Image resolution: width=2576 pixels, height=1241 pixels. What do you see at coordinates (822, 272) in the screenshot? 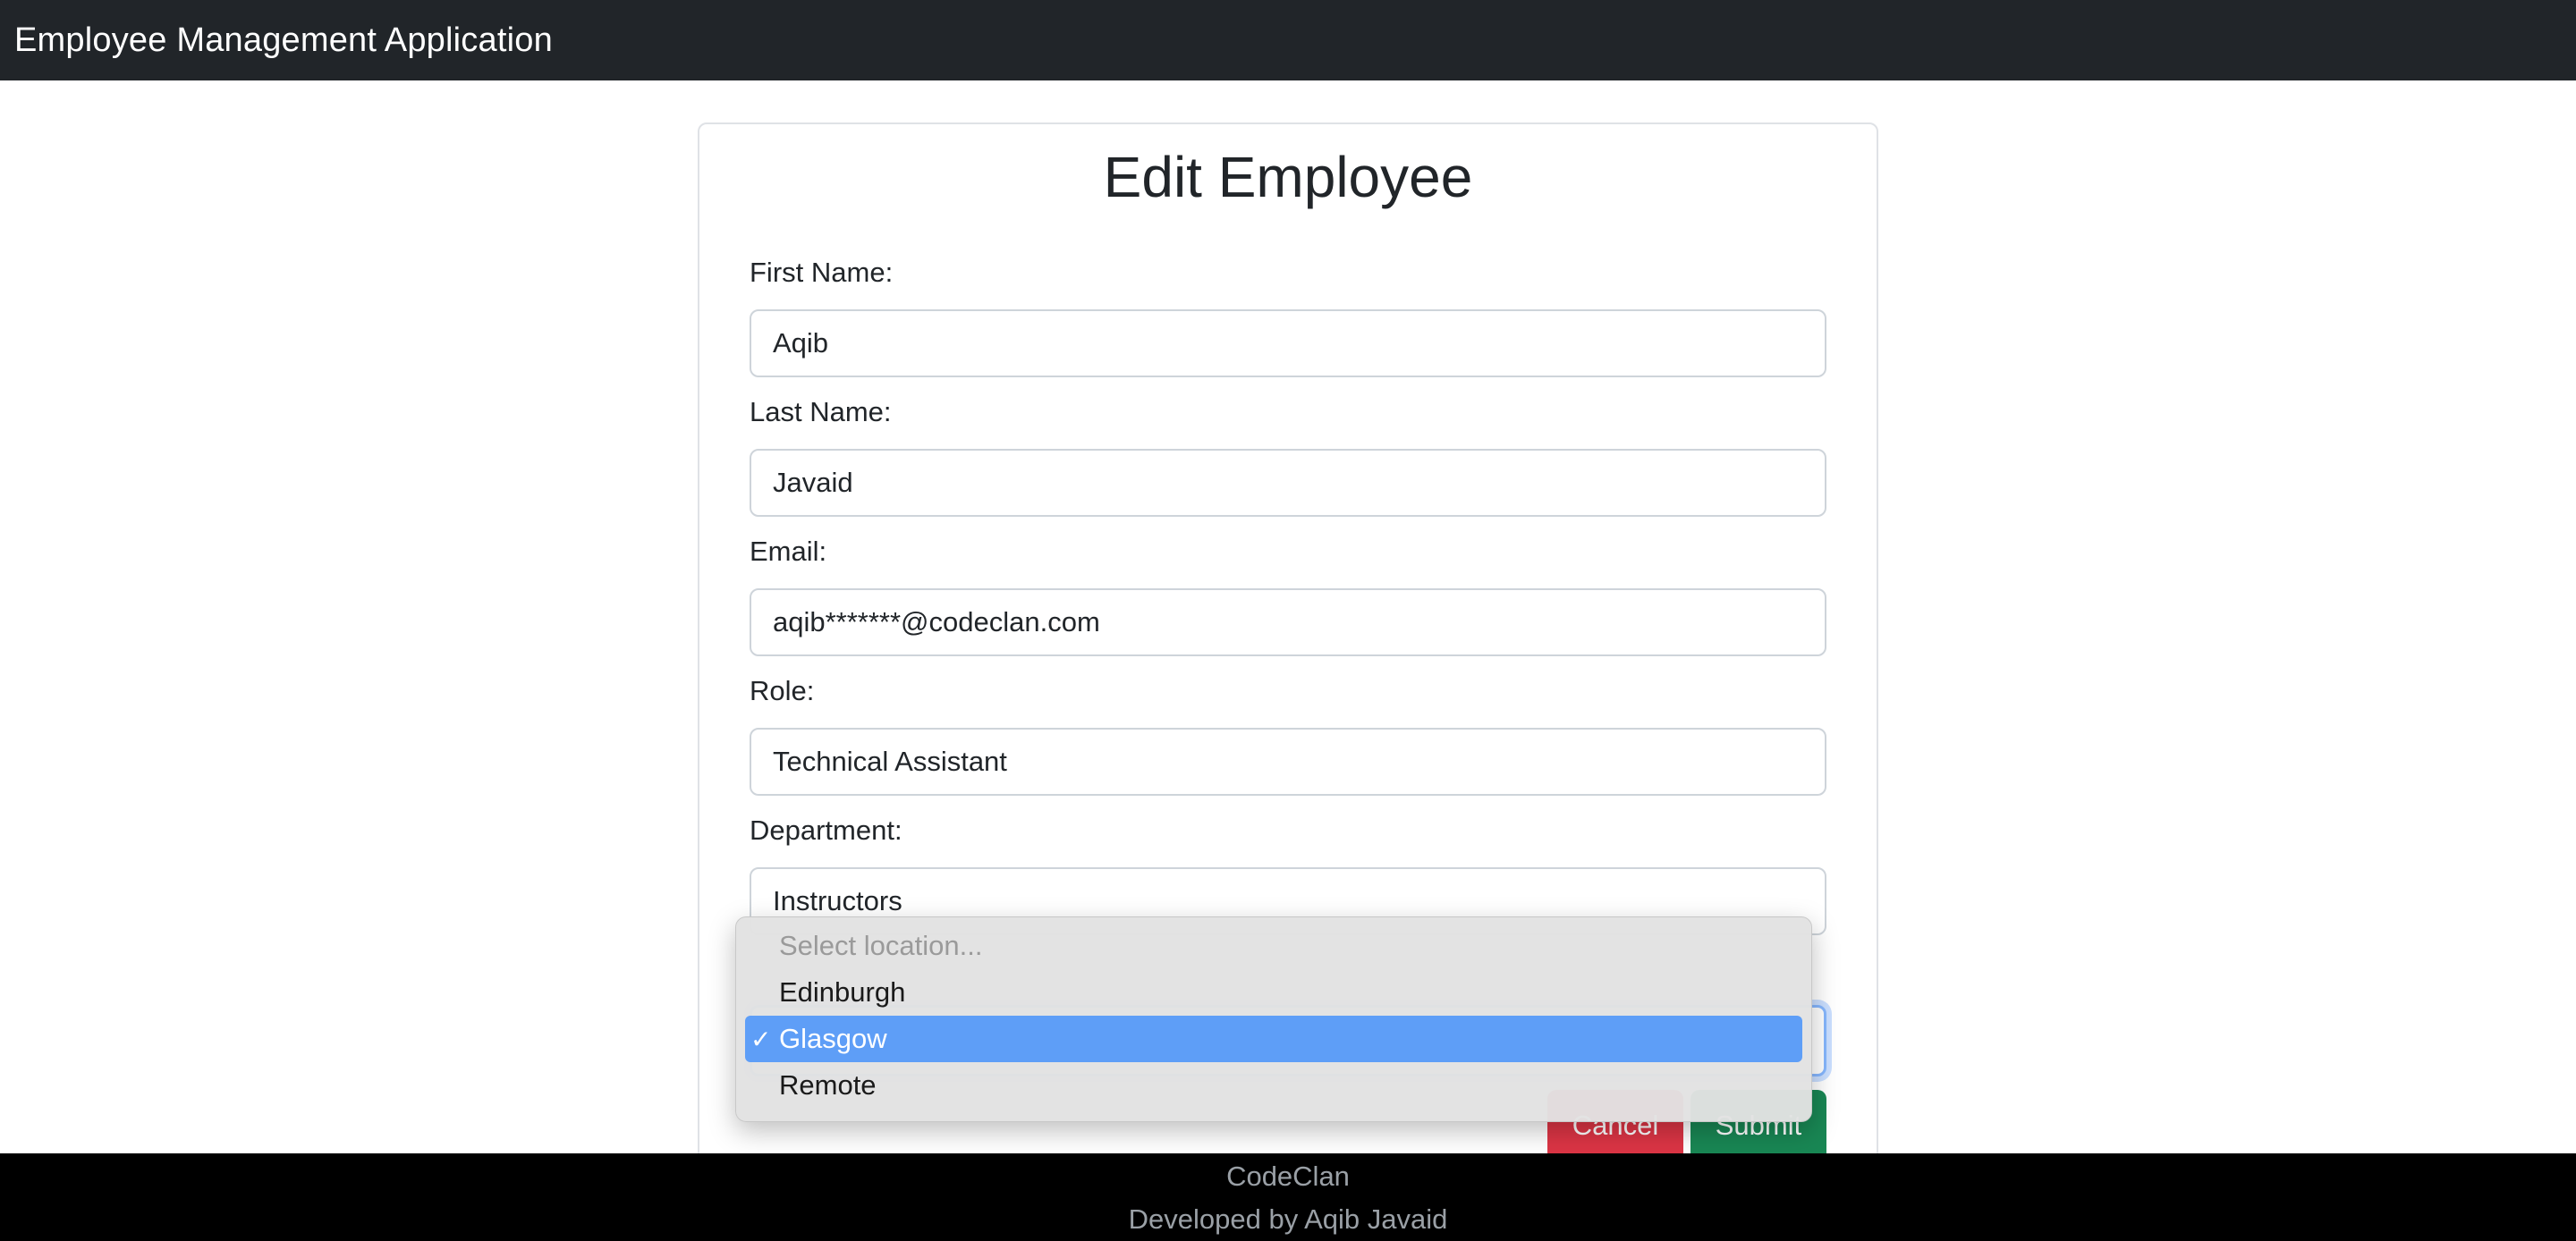
I see `first-name-label: First Name:` at bounding box center [822, 272].